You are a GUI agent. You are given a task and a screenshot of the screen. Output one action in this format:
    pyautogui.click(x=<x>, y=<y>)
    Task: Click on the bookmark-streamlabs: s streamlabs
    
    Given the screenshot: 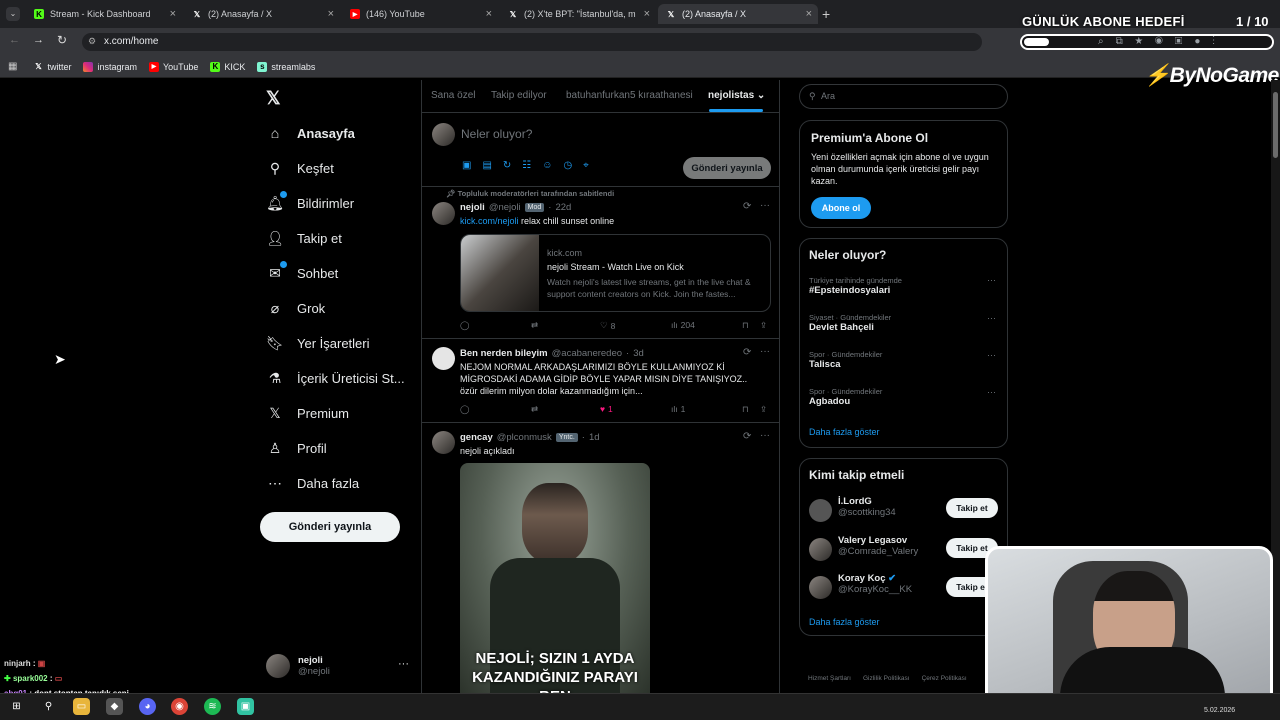 What is the action you would take?
    pyautogui.click(x=286, y=66)
    